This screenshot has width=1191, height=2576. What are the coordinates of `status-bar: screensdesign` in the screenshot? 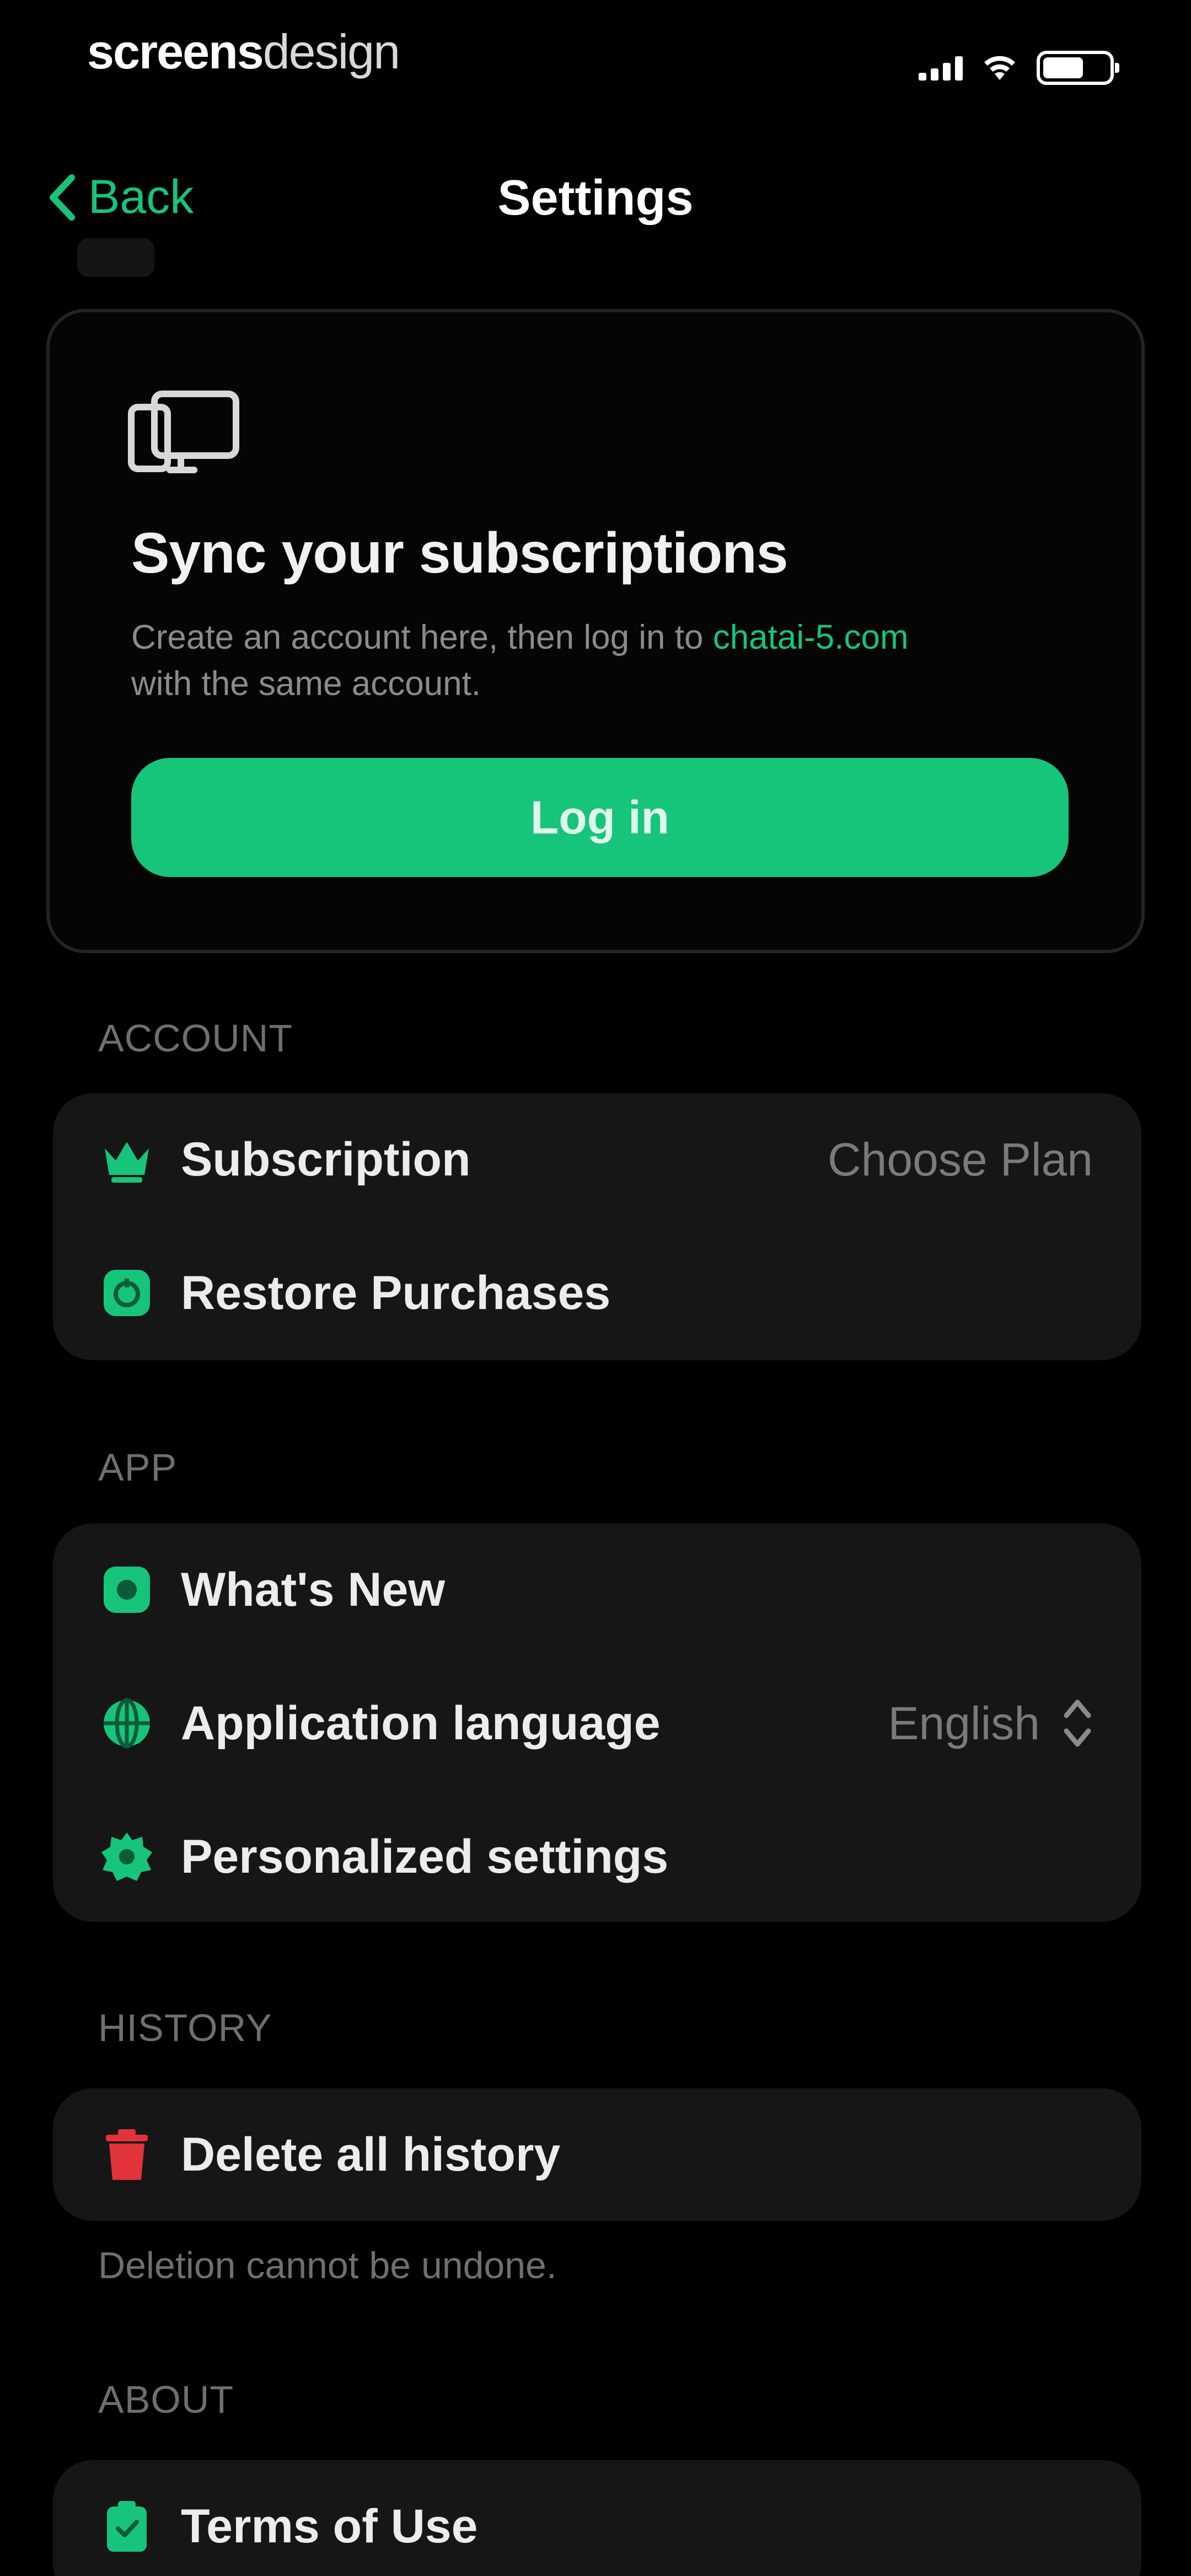 It's located at (595, 55).